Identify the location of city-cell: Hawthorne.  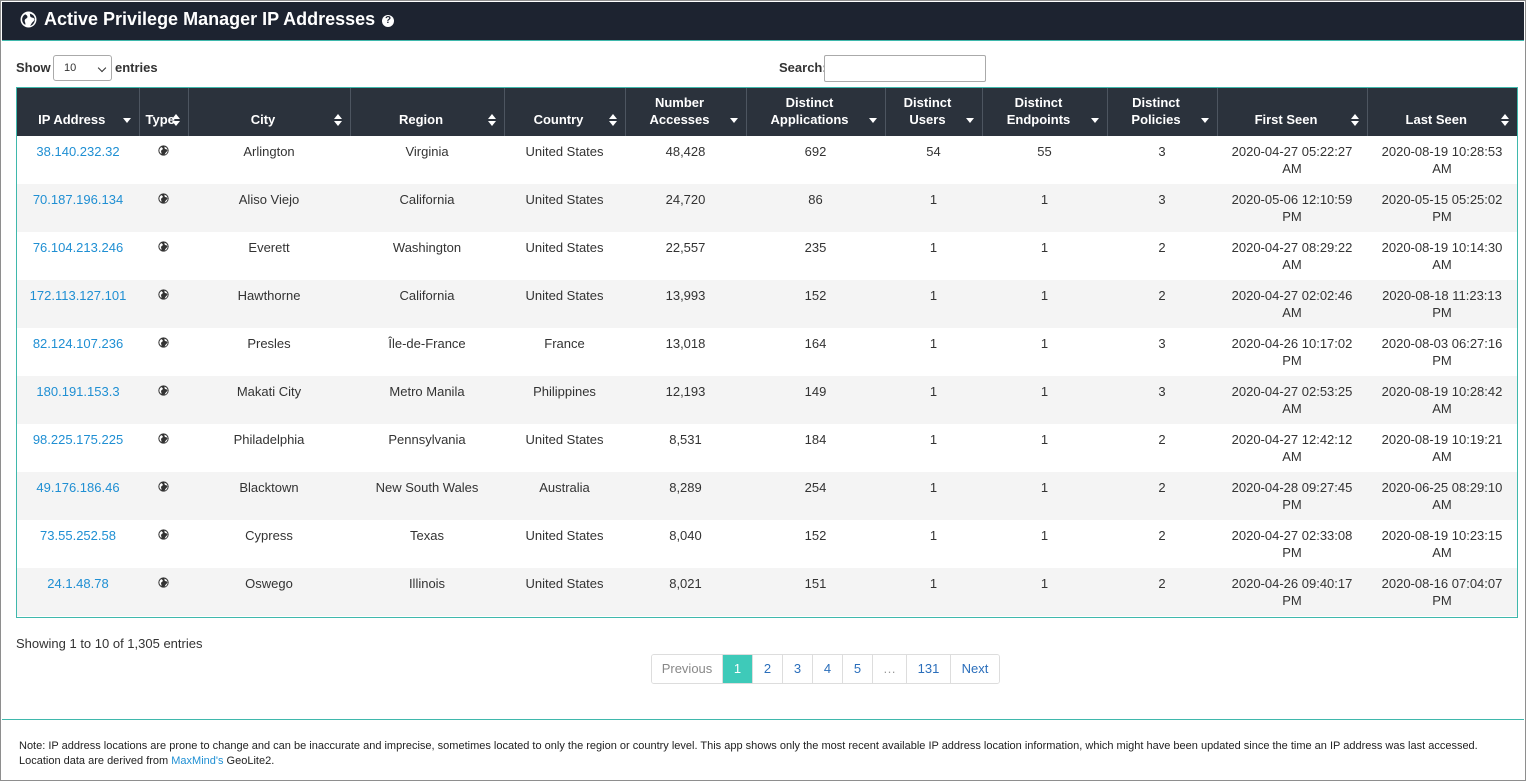
(269, 304).